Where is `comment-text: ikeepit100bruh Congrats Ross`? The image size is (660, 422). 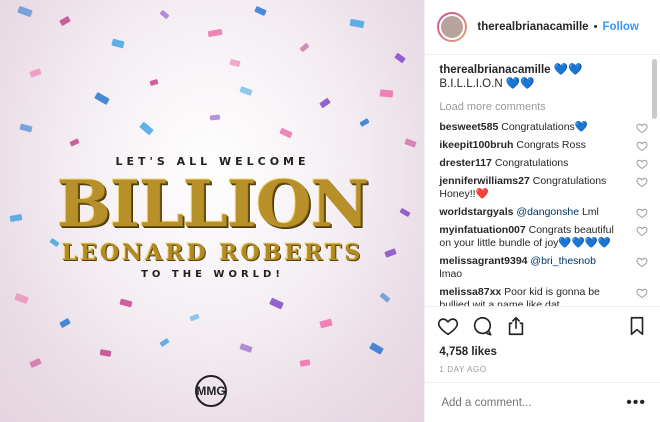
comment-text: ikeepit100bruh Congrats Ross is located at coordinates (529, 145).